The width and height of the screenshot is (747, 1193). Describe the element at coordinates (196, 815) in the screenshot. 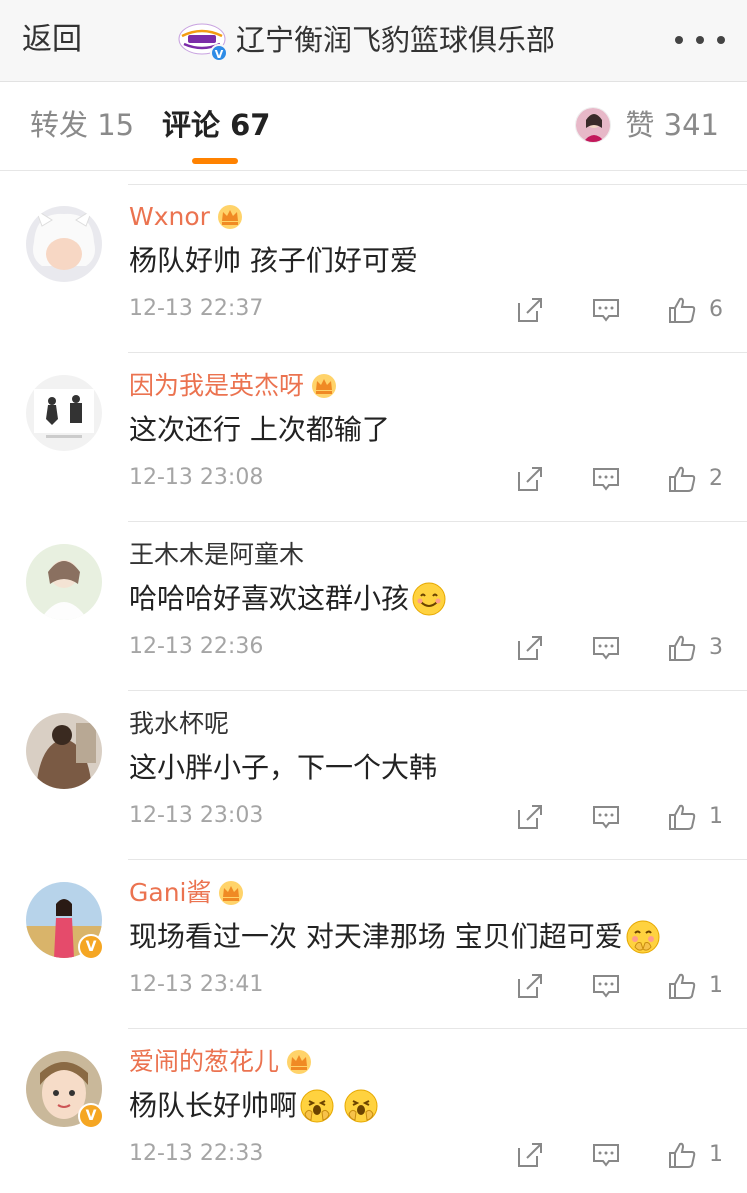

I see `comment-time: 12-13 23:03` at that location.